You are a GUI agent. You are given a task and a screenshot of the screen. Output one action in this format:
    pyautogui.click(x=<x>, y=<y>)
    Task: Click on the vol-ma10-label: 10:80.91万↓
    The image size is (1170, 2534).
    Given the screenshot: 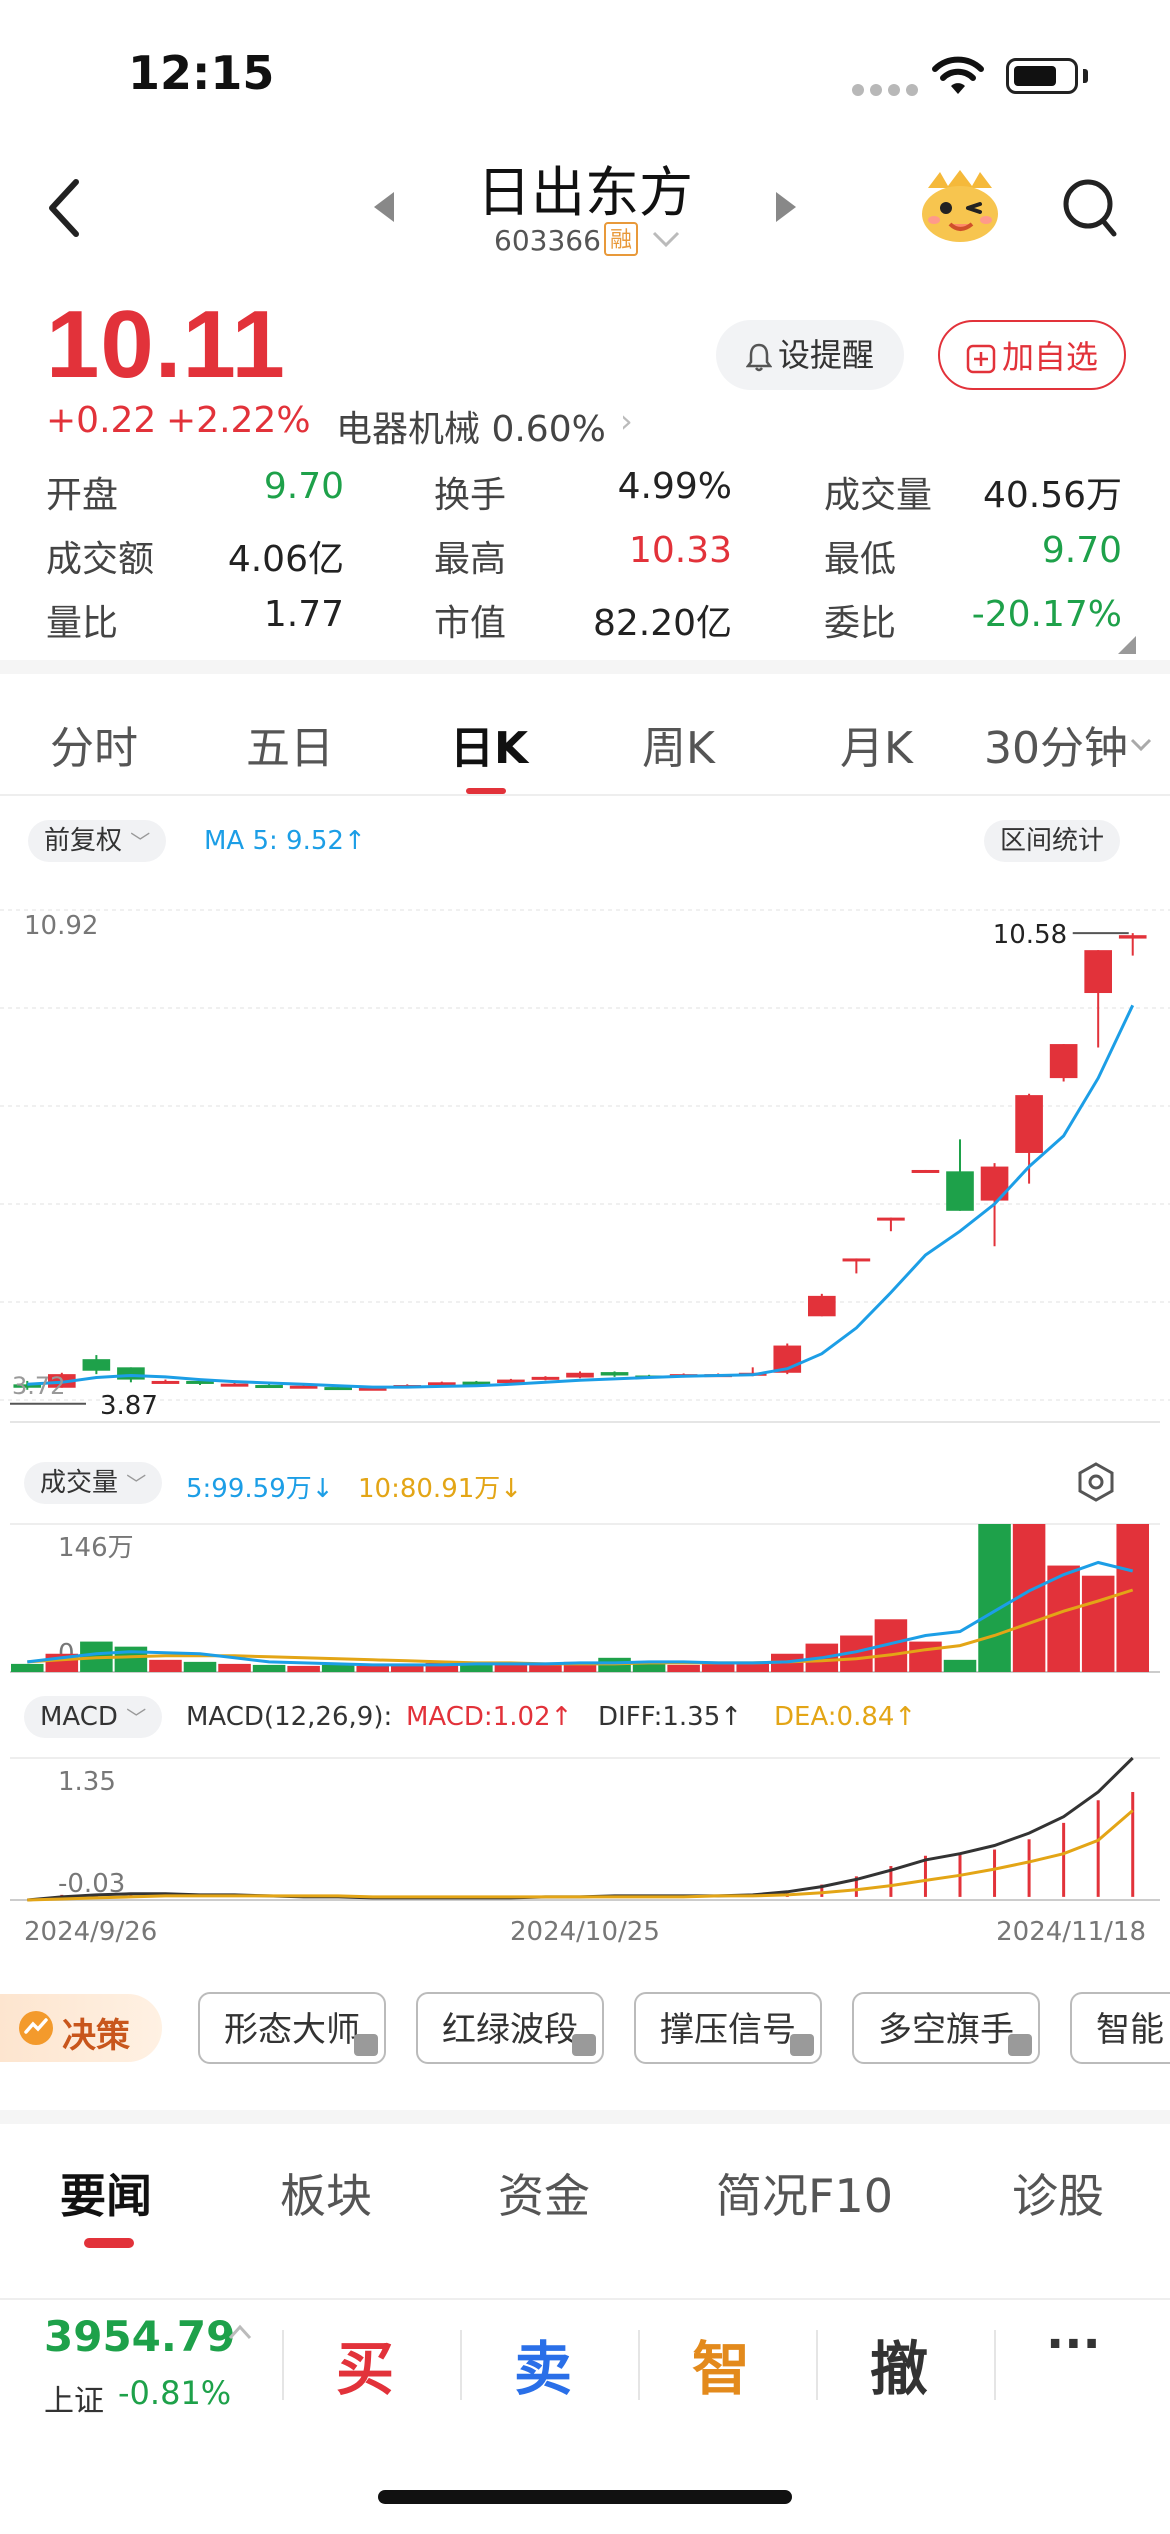 What is the action you would take?
    pyautogui.click(x=440, y=1489)
    